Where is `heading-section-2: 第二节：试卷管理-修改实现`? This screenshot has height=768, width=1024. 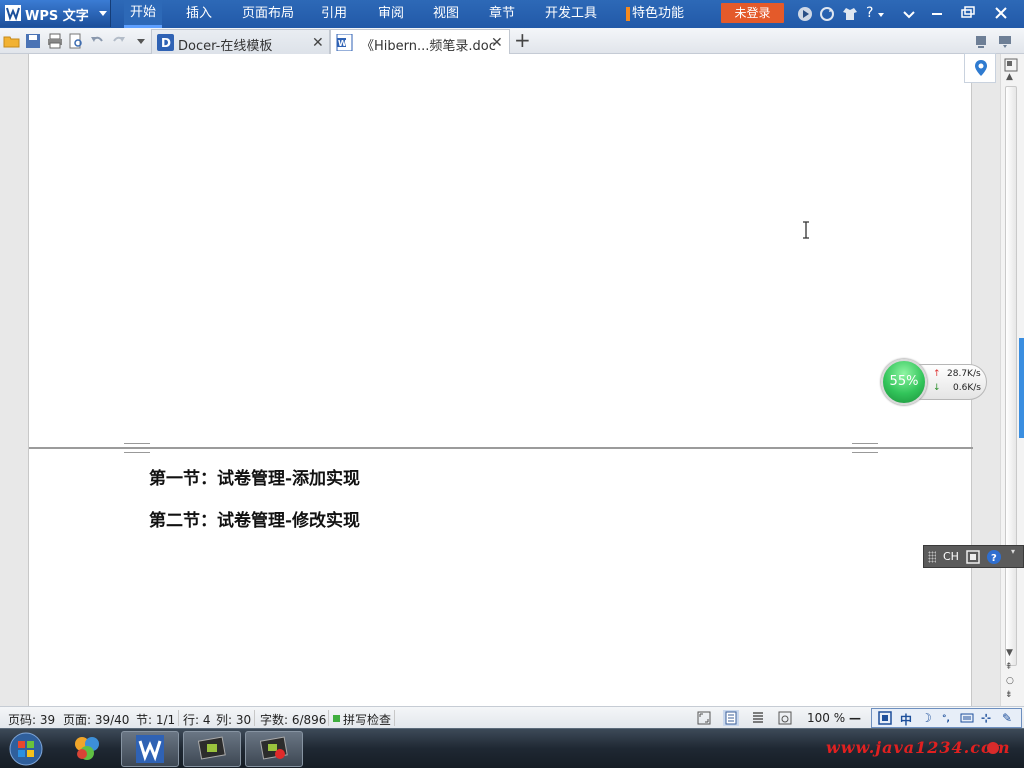 heading-section-2: 第二节：试卷管理-修改实现 is located at coordinates (254, 518).